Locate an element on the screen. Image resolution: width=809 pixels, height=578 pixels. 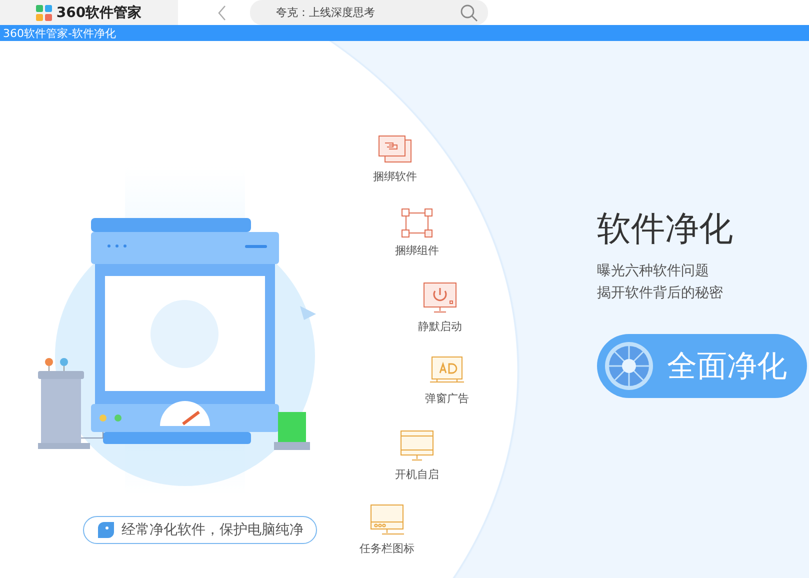
app-logo-icon is located at coordinates (44, 12).